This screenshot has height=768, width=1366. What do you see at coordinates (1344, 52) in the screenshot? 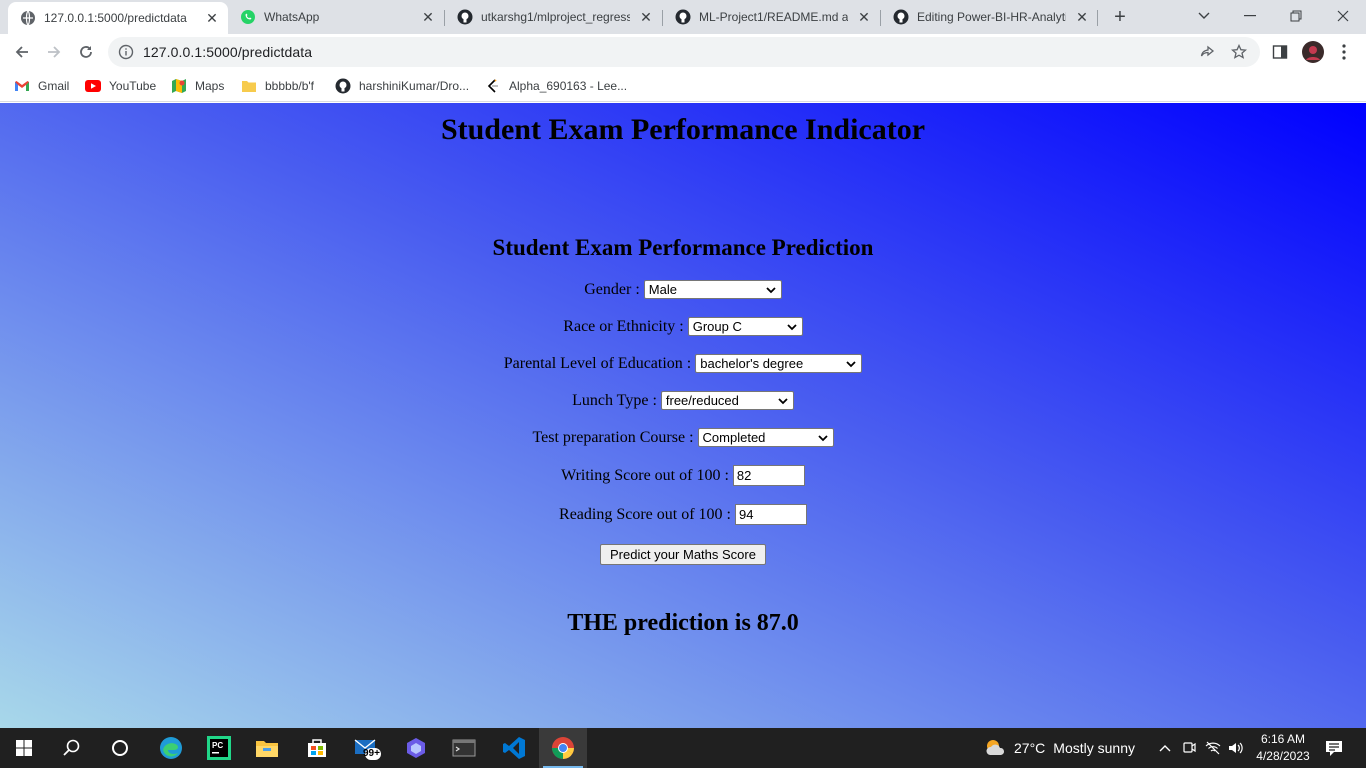
I see `menu-kebab-icon` at bounding box center [1344, 52].